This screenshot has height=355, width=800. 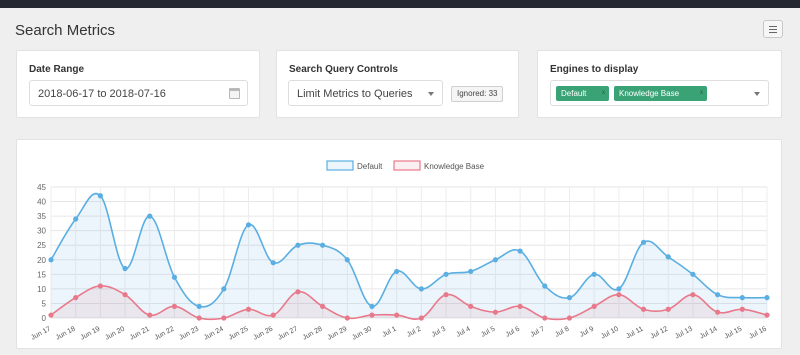 What do you see at coordinates (41, 260) in the screenshot?
I see `y-tick-label: 20` at bounding box center [41, 260].